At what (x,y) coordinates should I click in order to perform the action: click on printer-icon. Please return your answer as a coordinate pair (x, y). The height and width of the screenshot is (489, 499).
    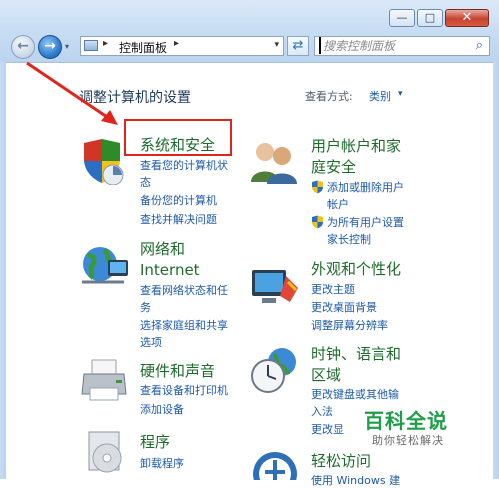
    Looking at the image, I should click on (105, 381).